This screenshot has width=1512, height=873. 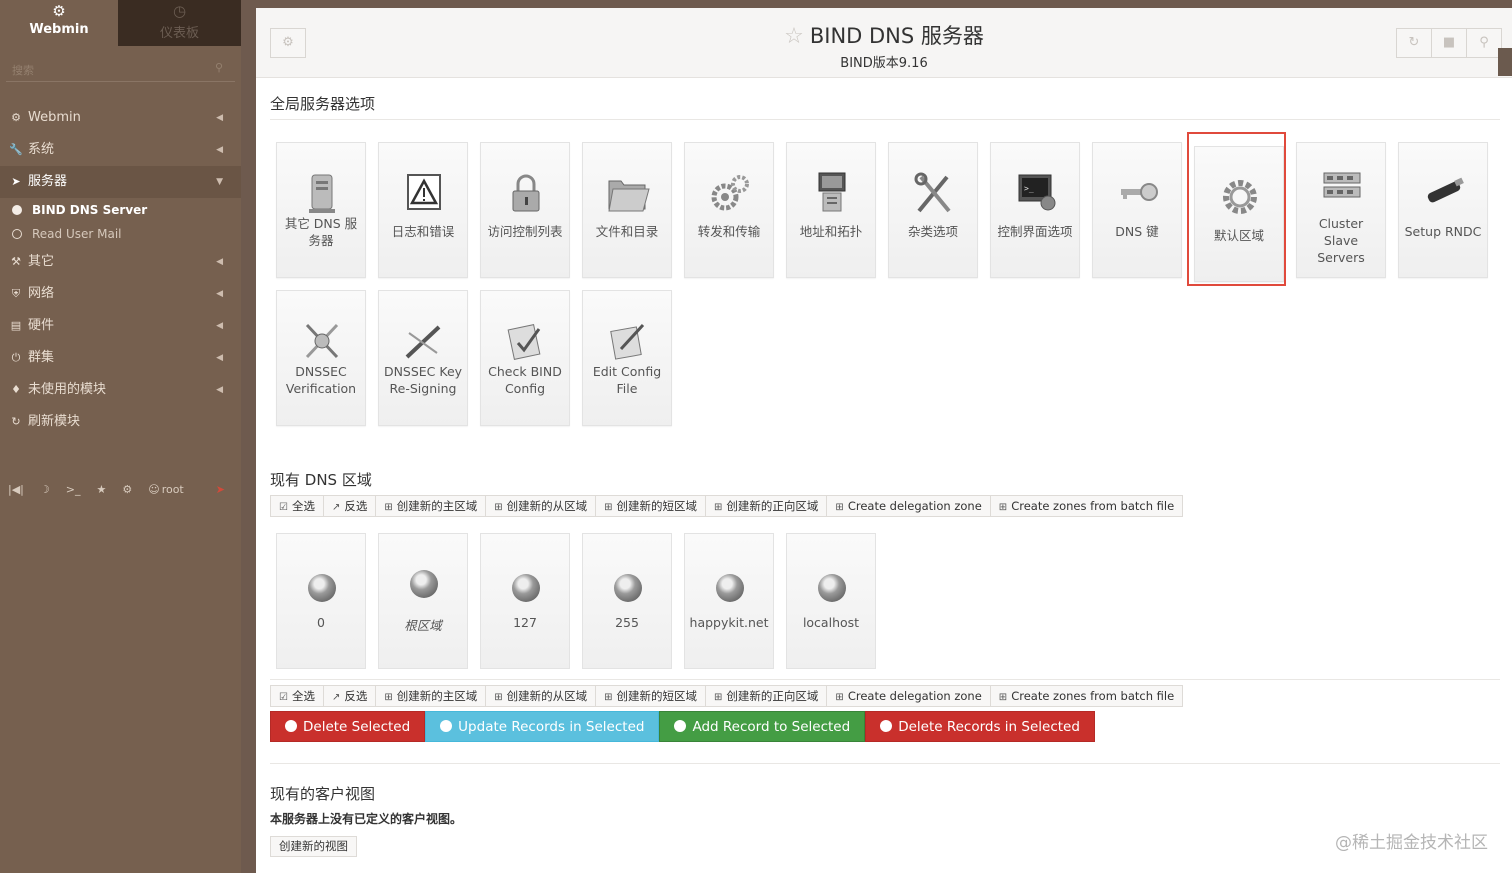 What do you see at coordinates (127, 489) in the screenshot?
I see `settings-icon: ⚙` at bounding box center [127, 489].